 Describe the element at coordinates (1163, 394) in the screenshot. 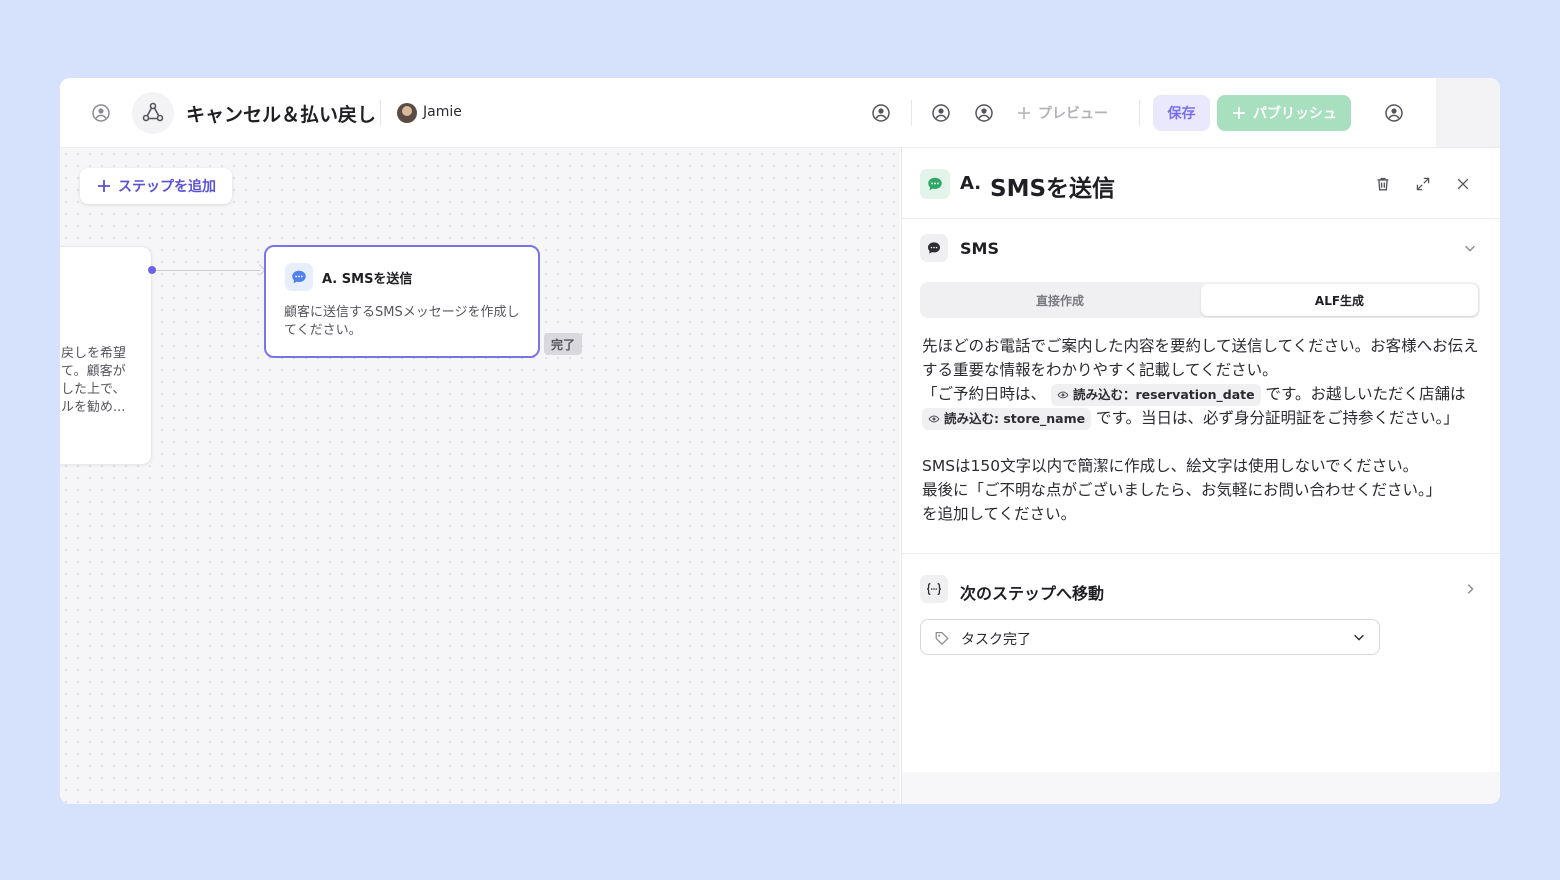

I see `chip-label: 読み込む：reservation_date` at that location.